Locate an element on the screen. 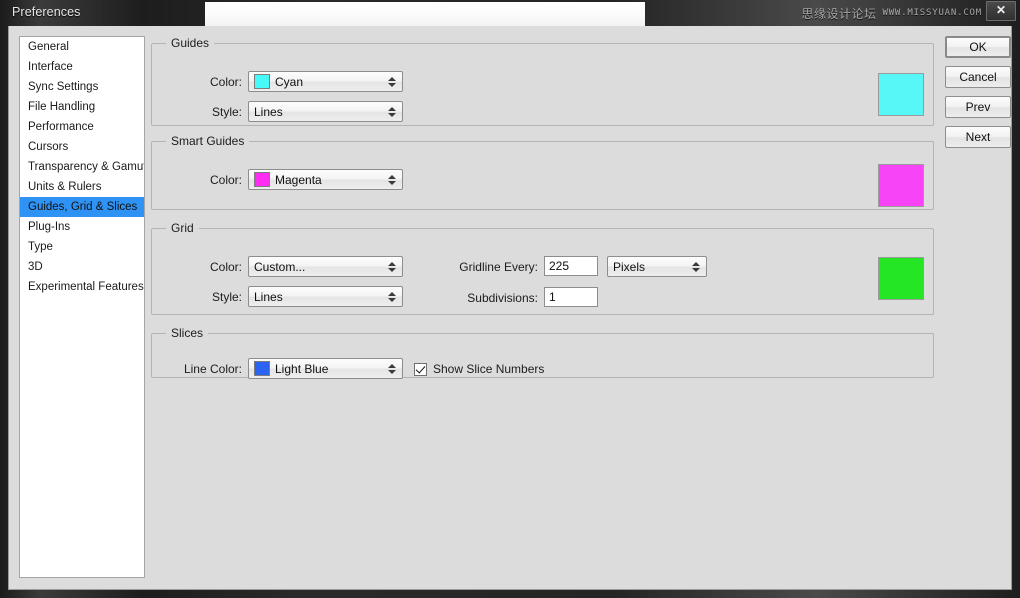  dialog-button-column: OK Cancel Prev Next is located at coordinates (978, 96).